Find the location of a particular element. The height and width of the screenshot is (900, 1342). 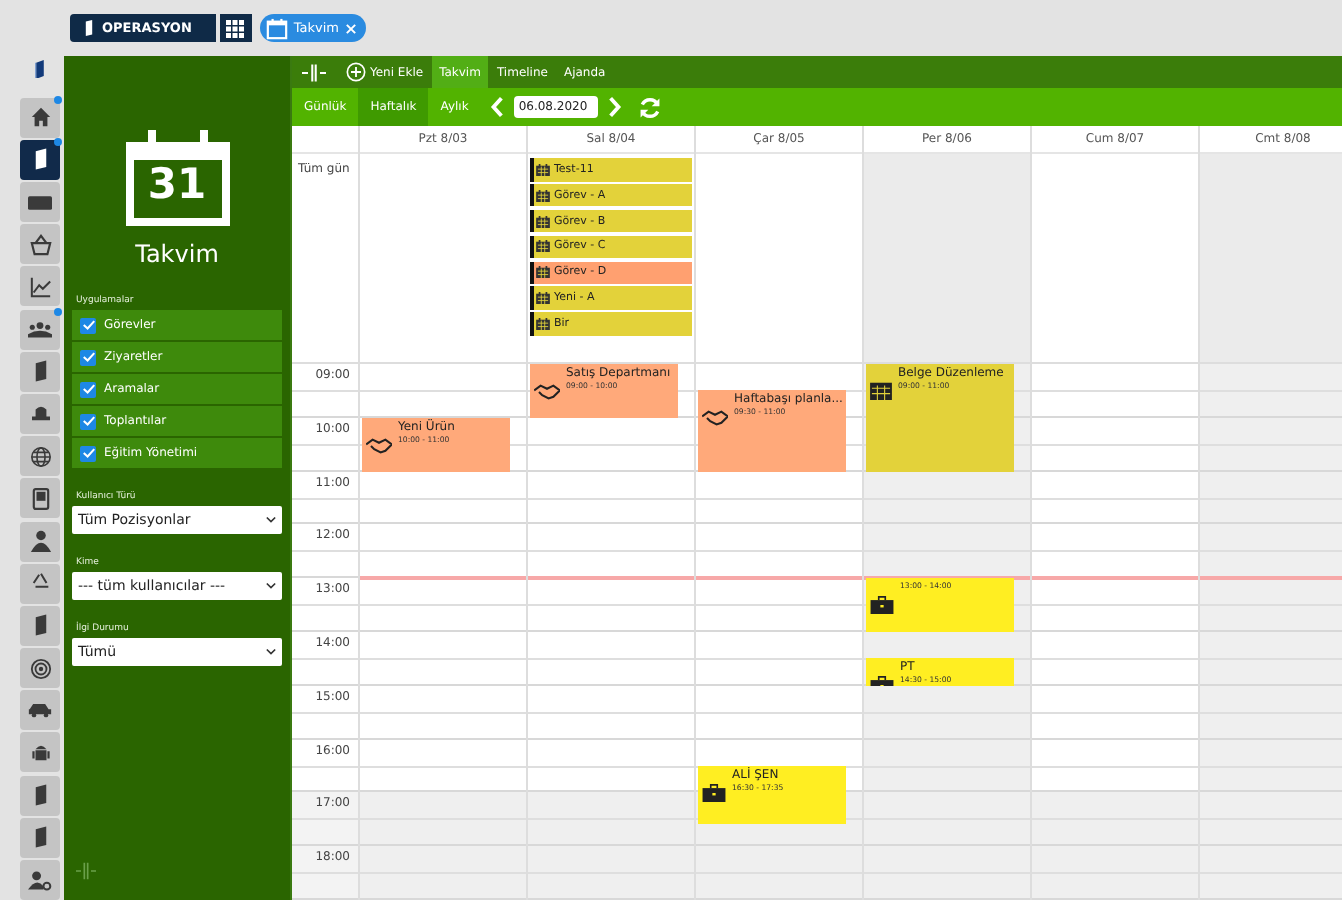

home-icon is located at coordinates (40, 117).